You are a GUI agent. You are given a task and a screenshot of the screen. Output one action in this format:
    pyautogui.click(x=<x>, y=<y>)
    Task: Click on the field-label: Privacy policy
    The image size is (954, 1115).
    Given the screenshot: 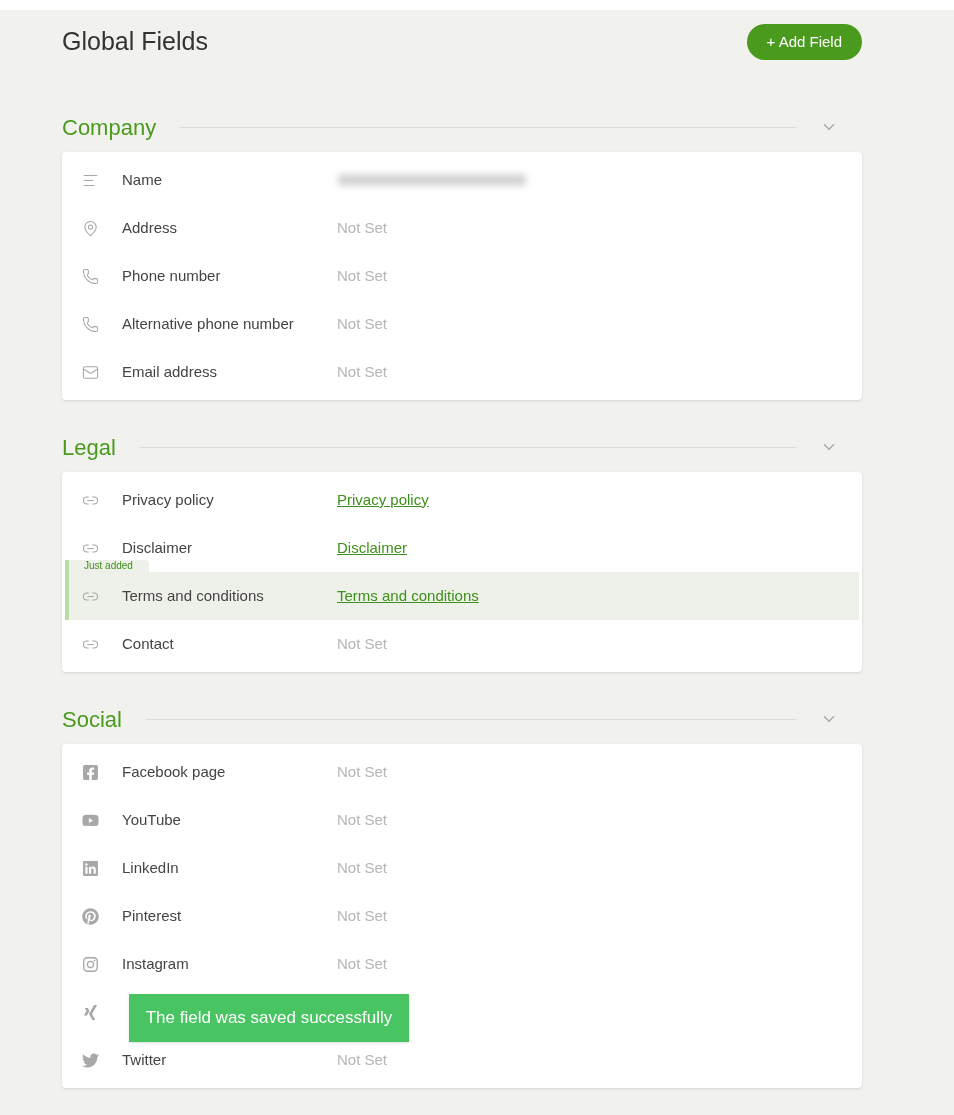 What is the action you would take?
    pyautogui.click(x=168, y=499)
    